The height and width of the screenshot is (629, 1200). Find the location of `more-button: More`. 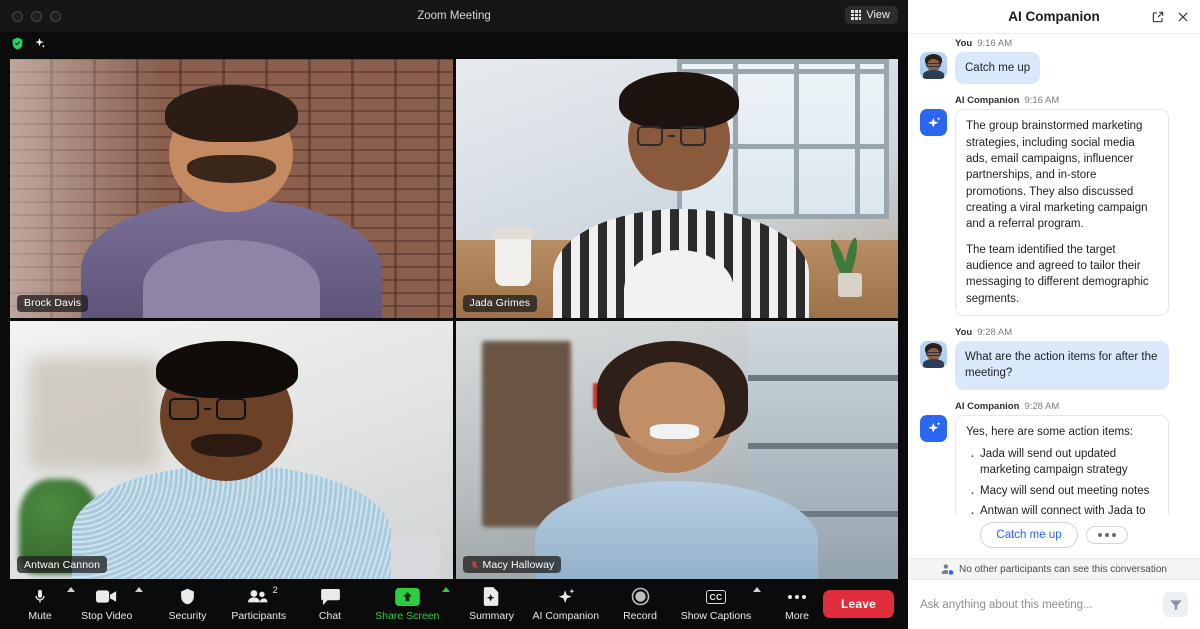

more-button: More is located at coordinates (797, 604).